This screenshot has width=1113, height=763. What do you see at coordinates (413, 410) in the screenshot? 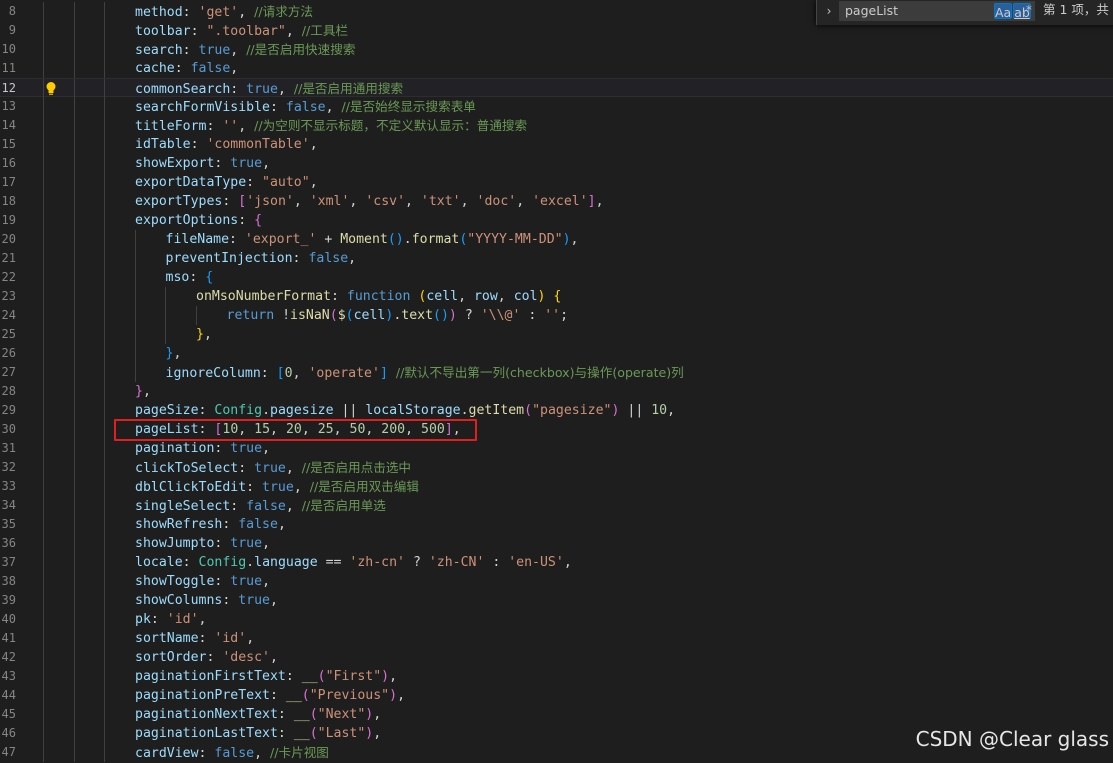
I see `token-property: localStorage` at bounding box center [413, 410].